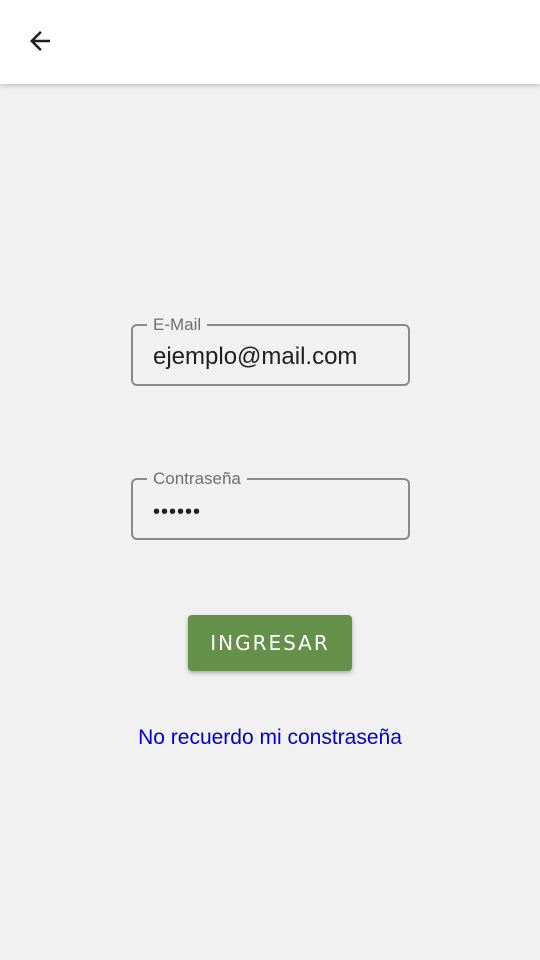 The height and width of the screenshot is (960, 540). I want to click on email-label: E-Mail, so click(177, 325).